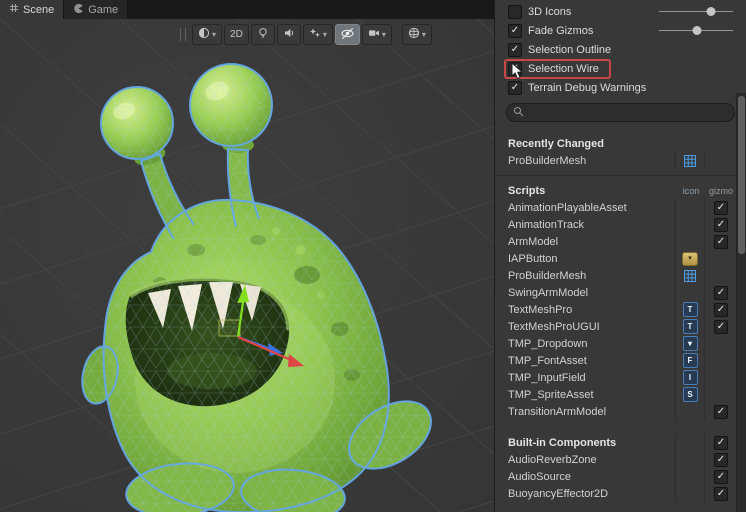 This screenshot has width=746, height=512. What do you see at coordinates (527, 190) in the screenshot?
I see `scripts-header: Scripts` at bounding box center [527, 190].